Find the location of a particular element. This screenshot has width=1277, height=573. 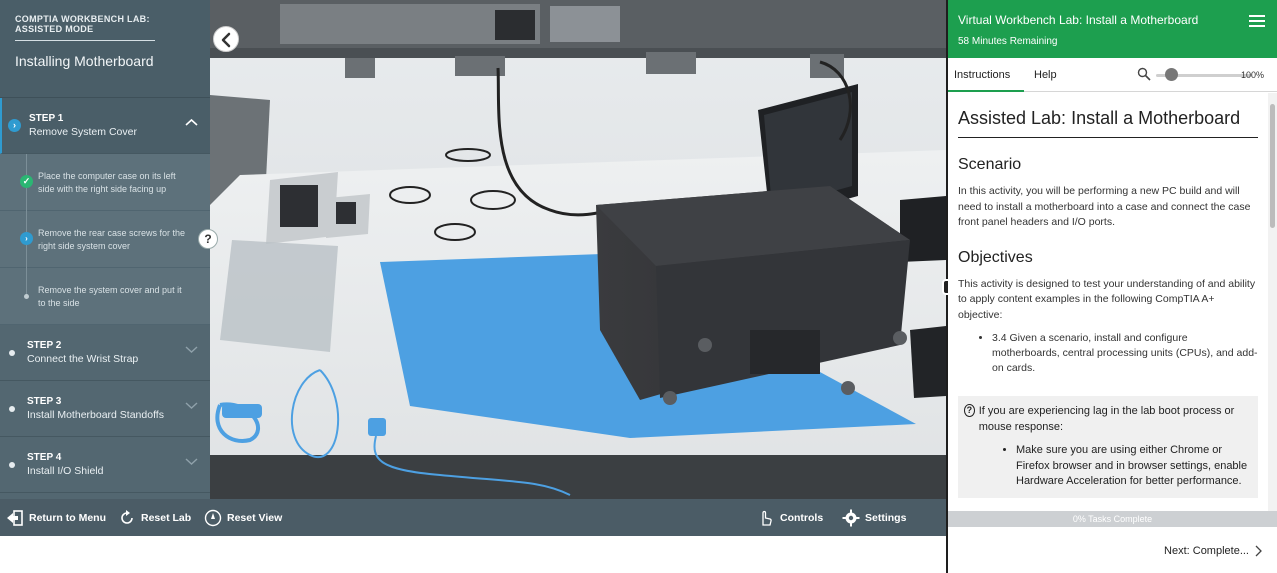

current-substep-icon: › is located at coordinates (26, 238).